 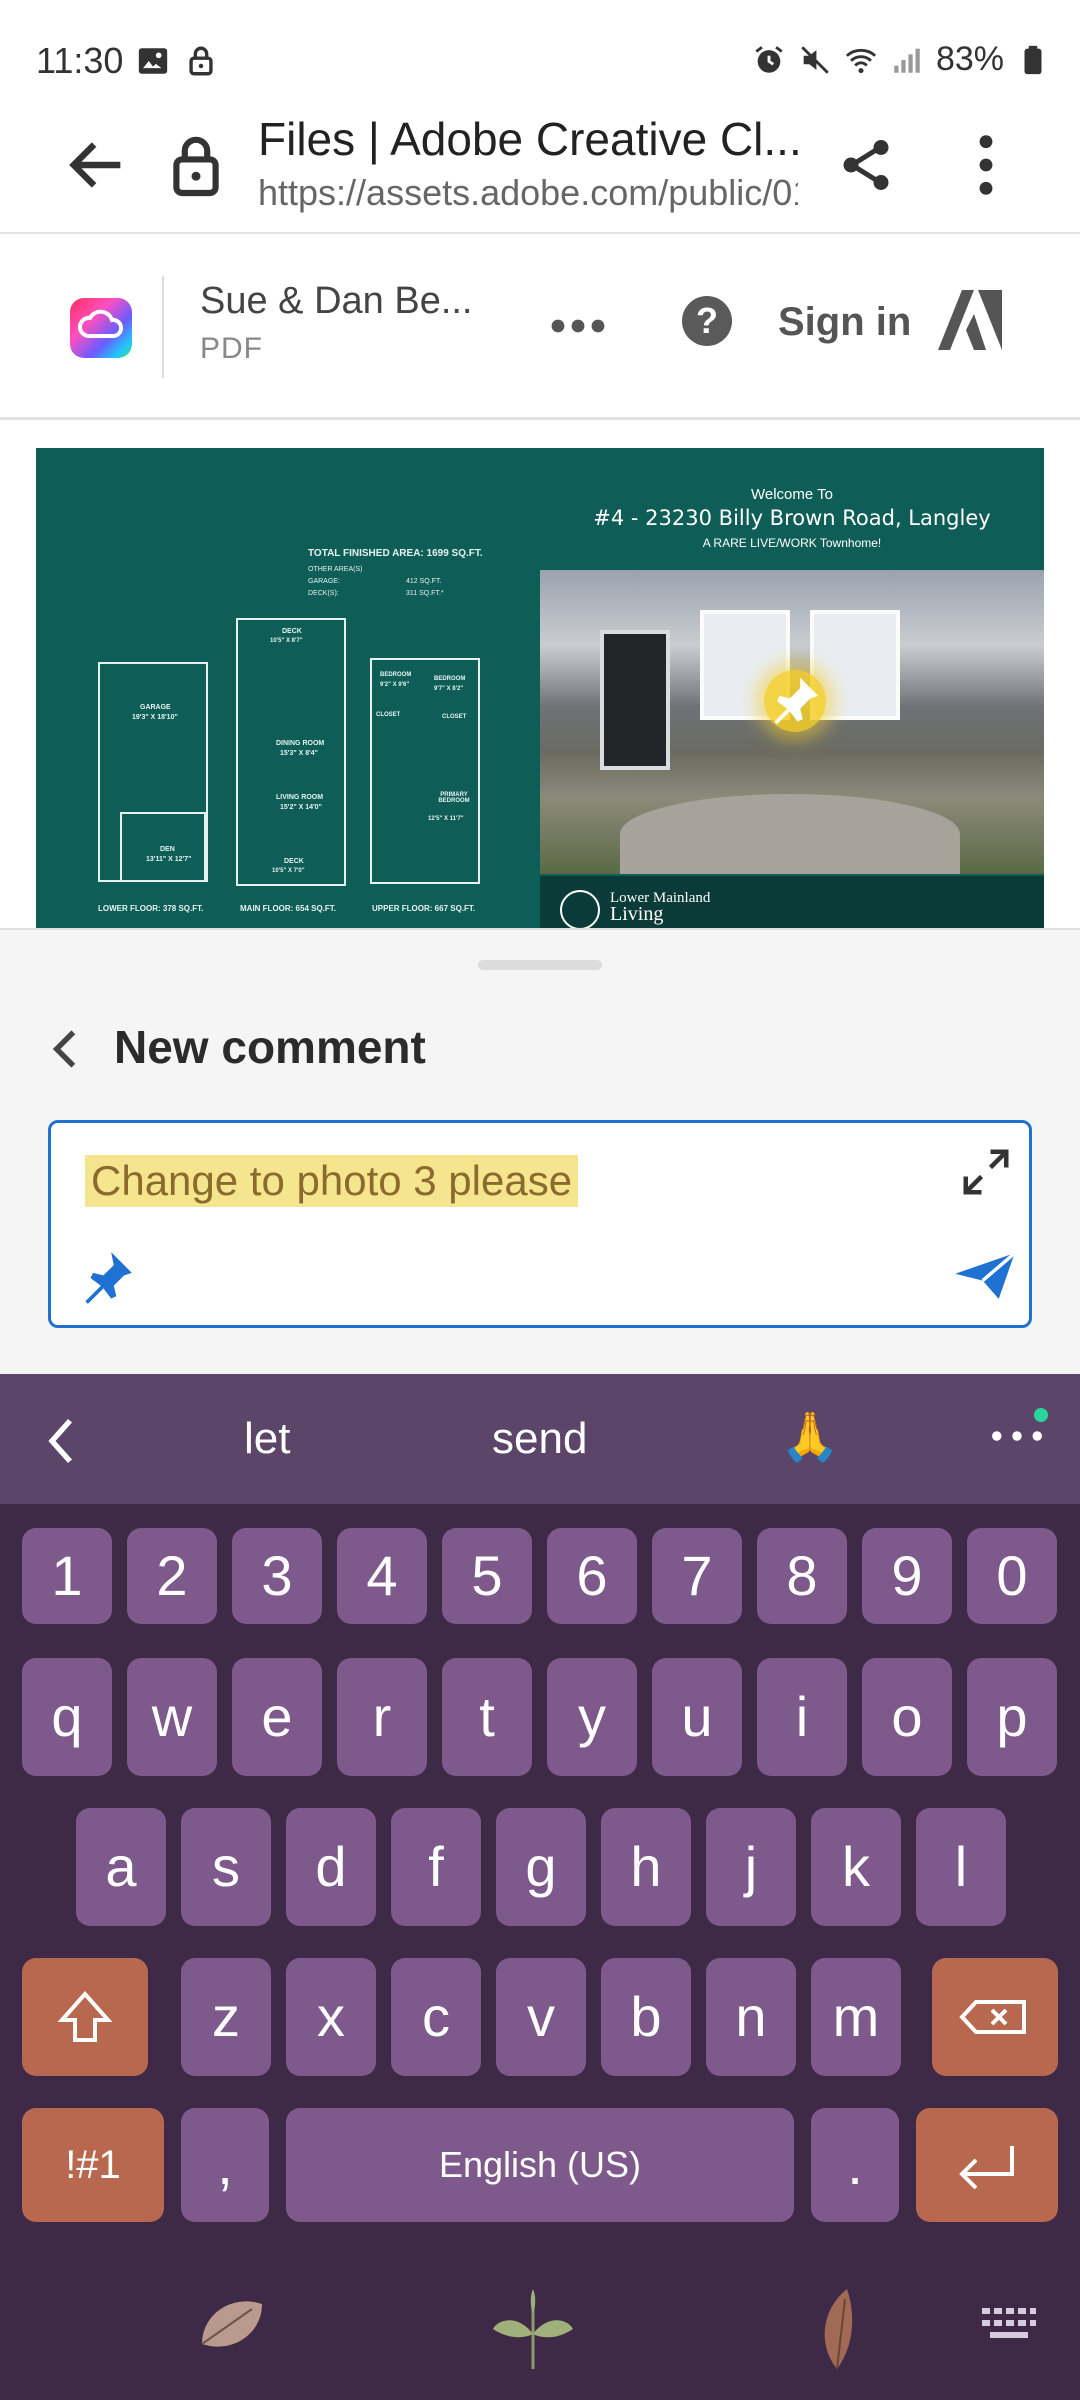 I want to click on key-s: s, so click(x=226, y=1867).